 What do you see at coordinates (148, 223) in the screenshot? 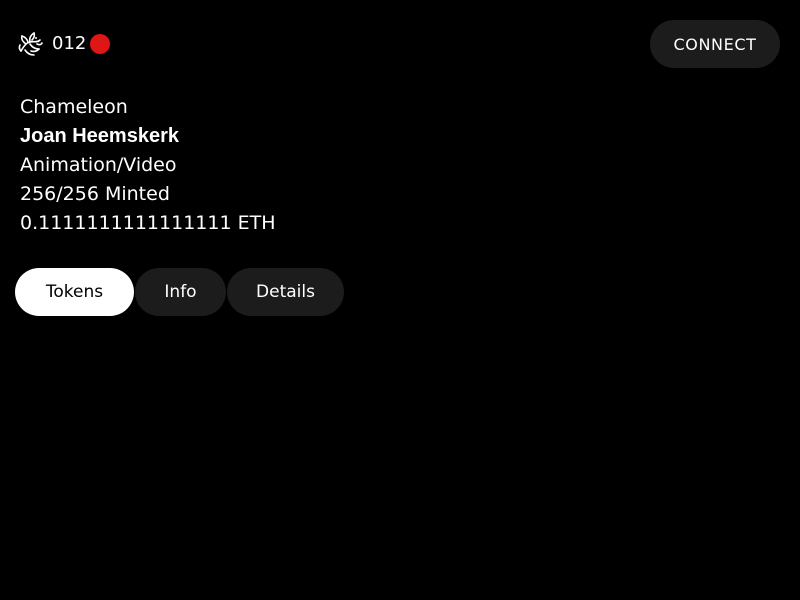
I see `mint-price: 0.1111111111111111 ETH` at bounding box center [148, 223].